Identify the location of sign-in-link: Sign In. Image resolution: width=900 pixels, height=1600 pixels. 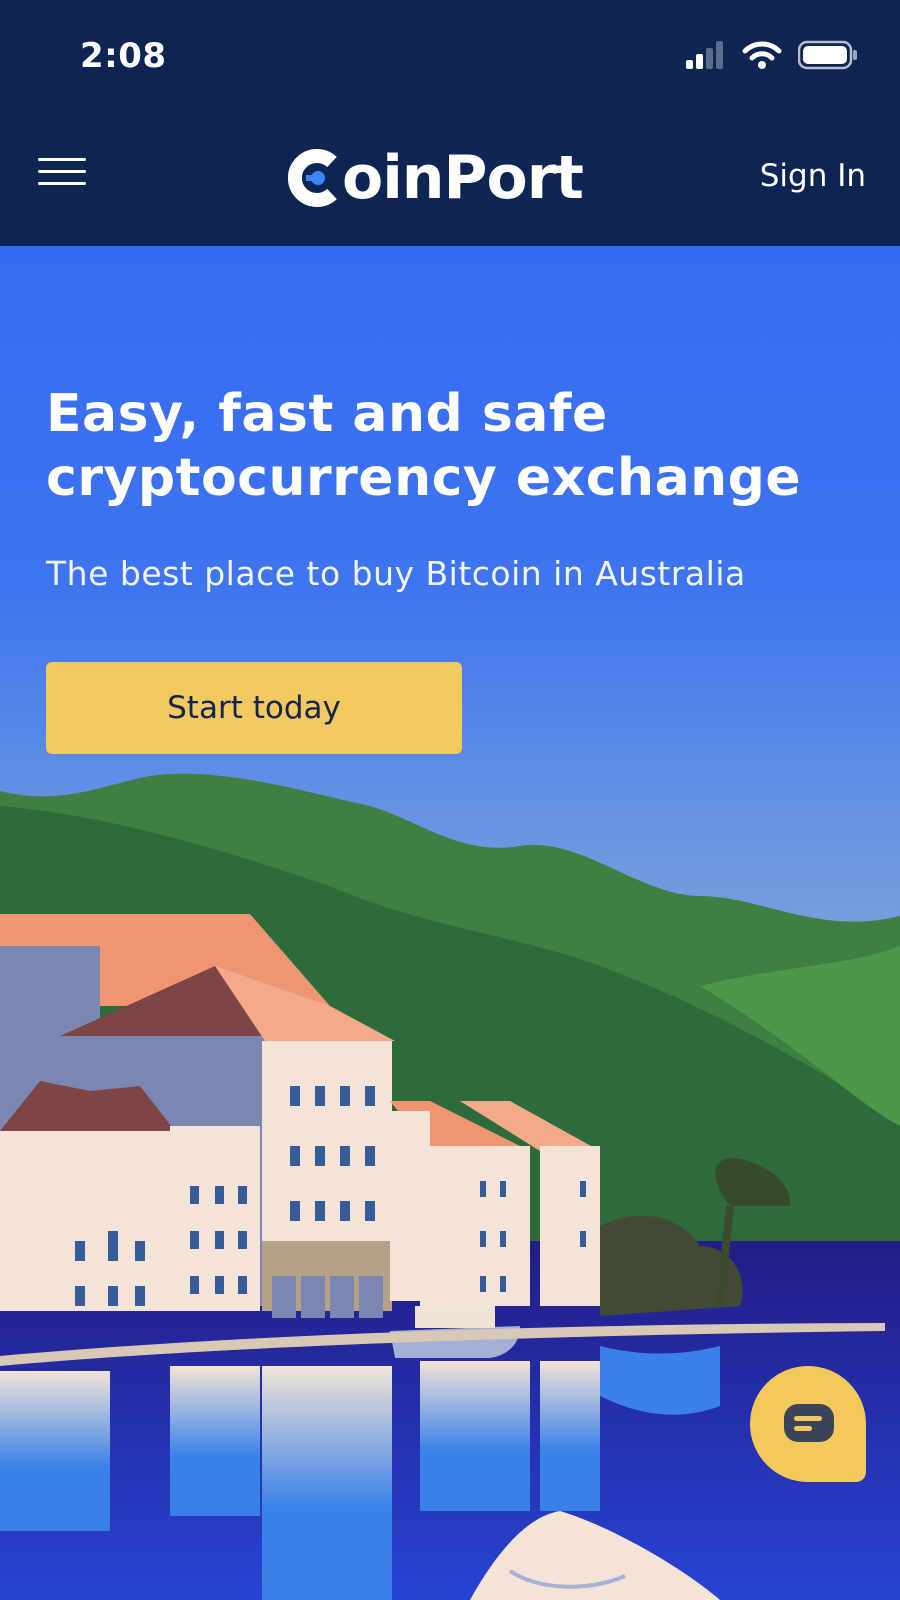
(813, 176).